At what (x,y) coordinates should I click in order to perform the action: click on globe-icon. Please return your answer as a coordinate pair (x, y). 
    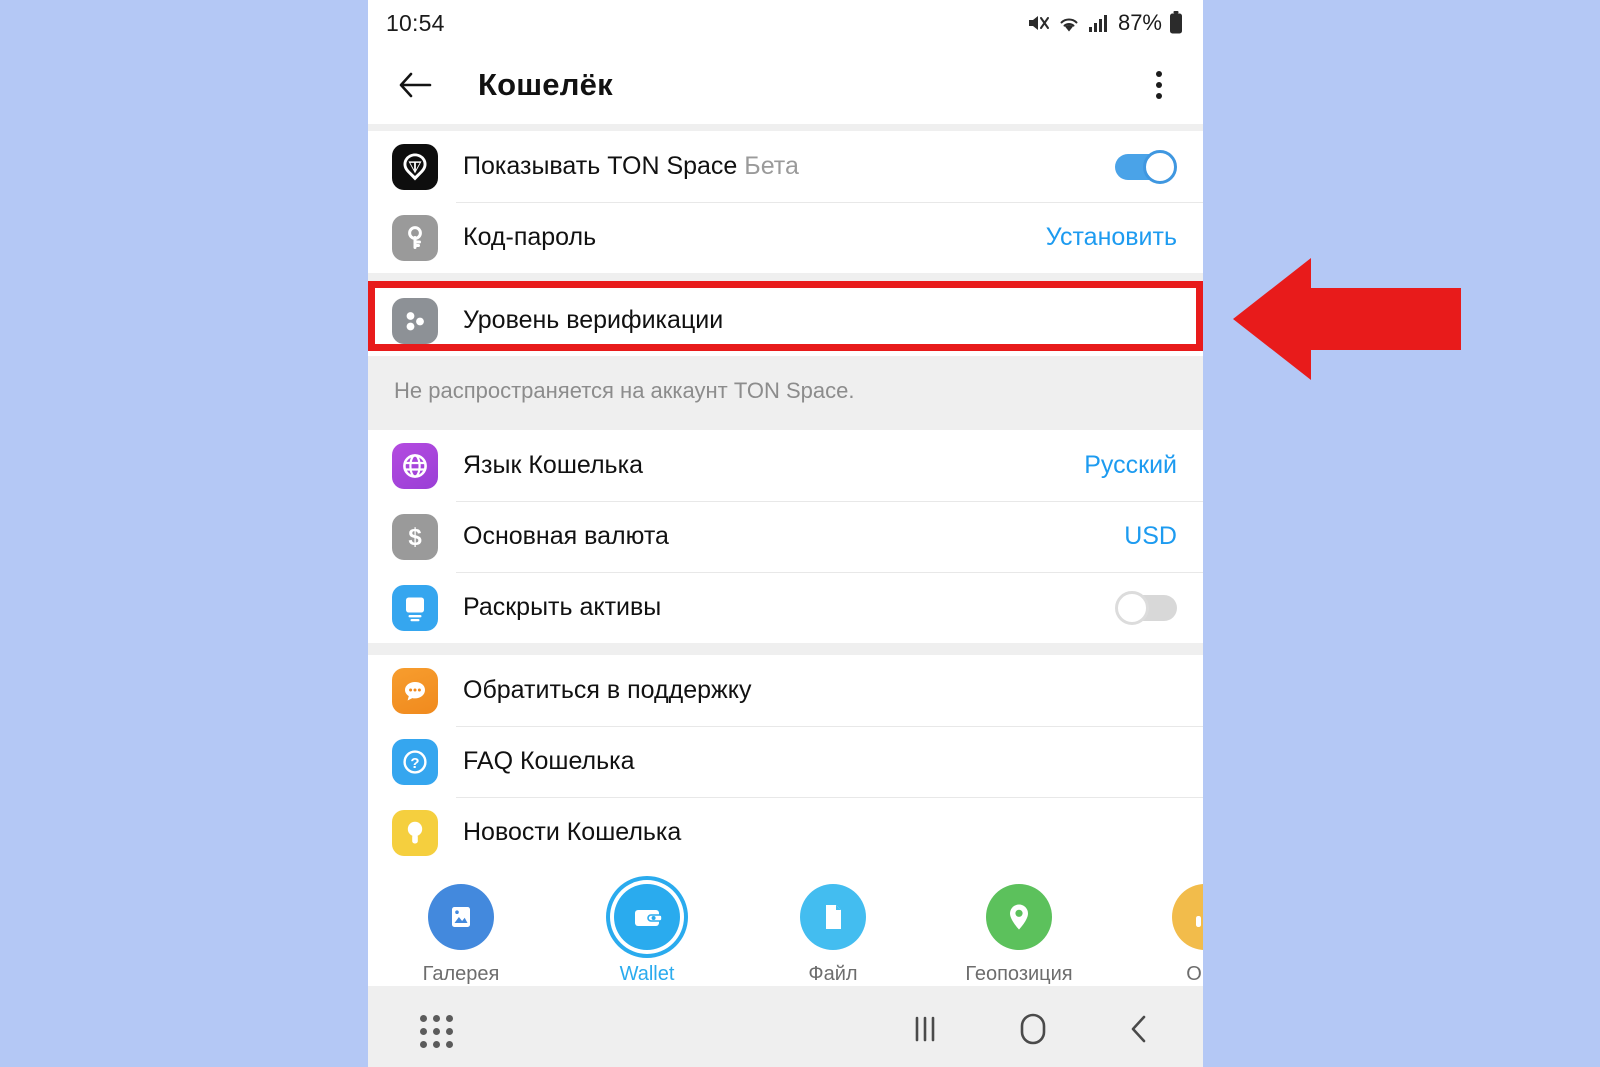
    Looking at the image, I should click on (415, 465).